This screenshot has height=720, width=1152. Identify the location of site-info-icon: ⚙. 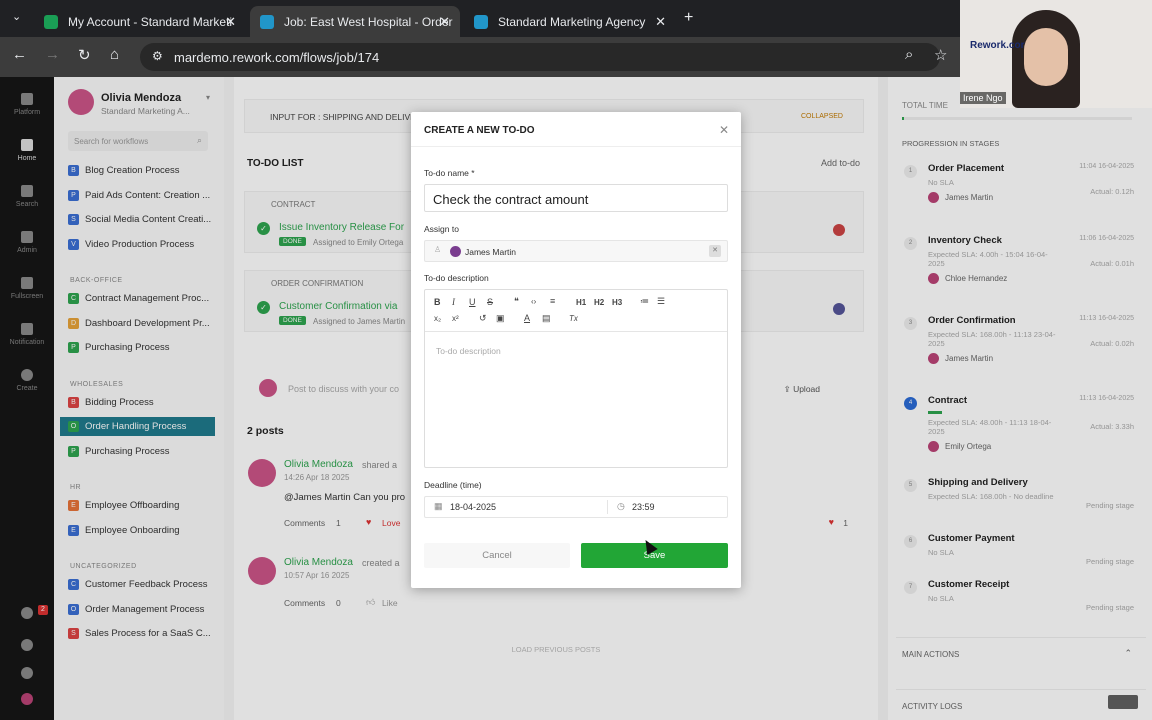
(157, 56).